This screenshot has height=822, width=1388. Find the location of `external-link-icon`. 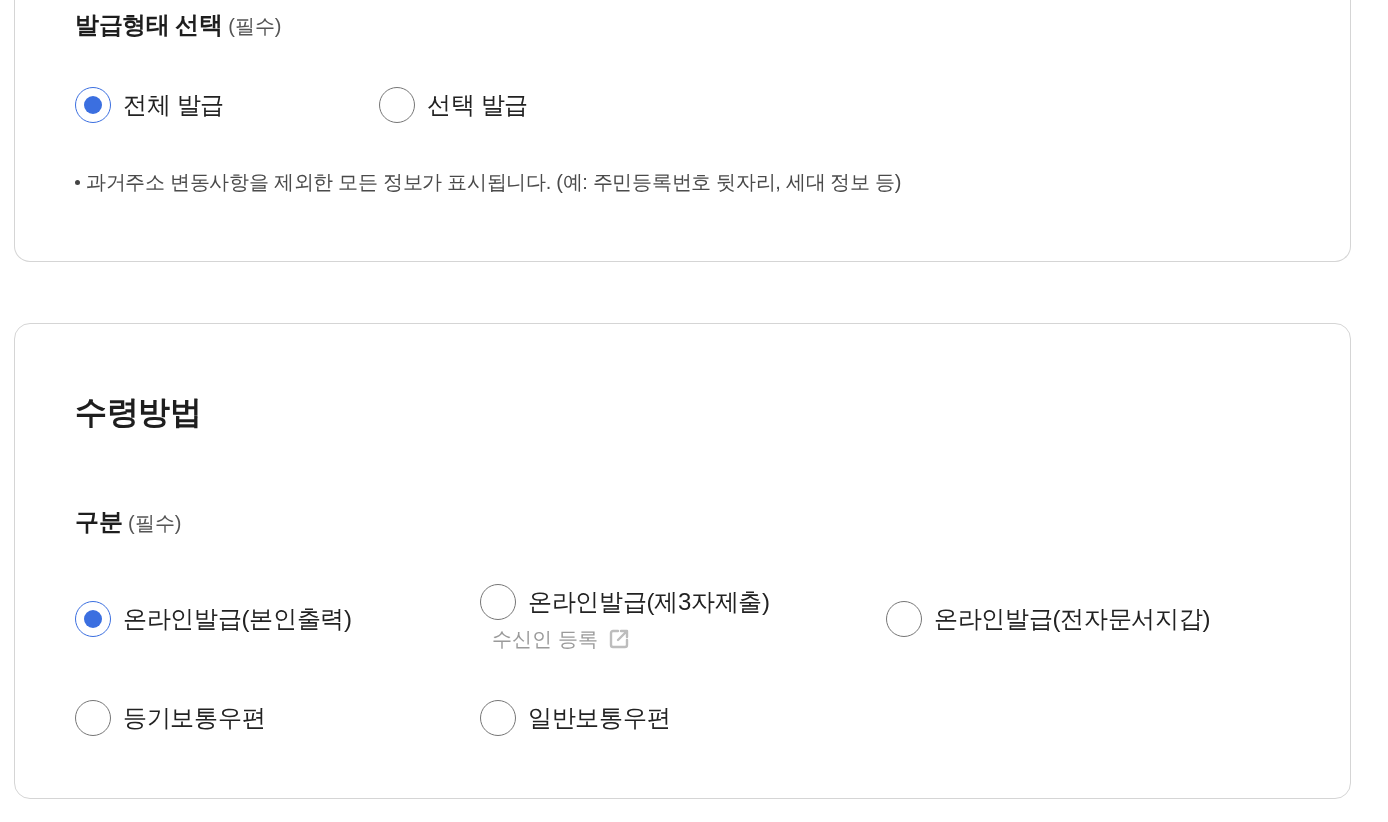

external-link-icon is located at coordinates (618, 639).